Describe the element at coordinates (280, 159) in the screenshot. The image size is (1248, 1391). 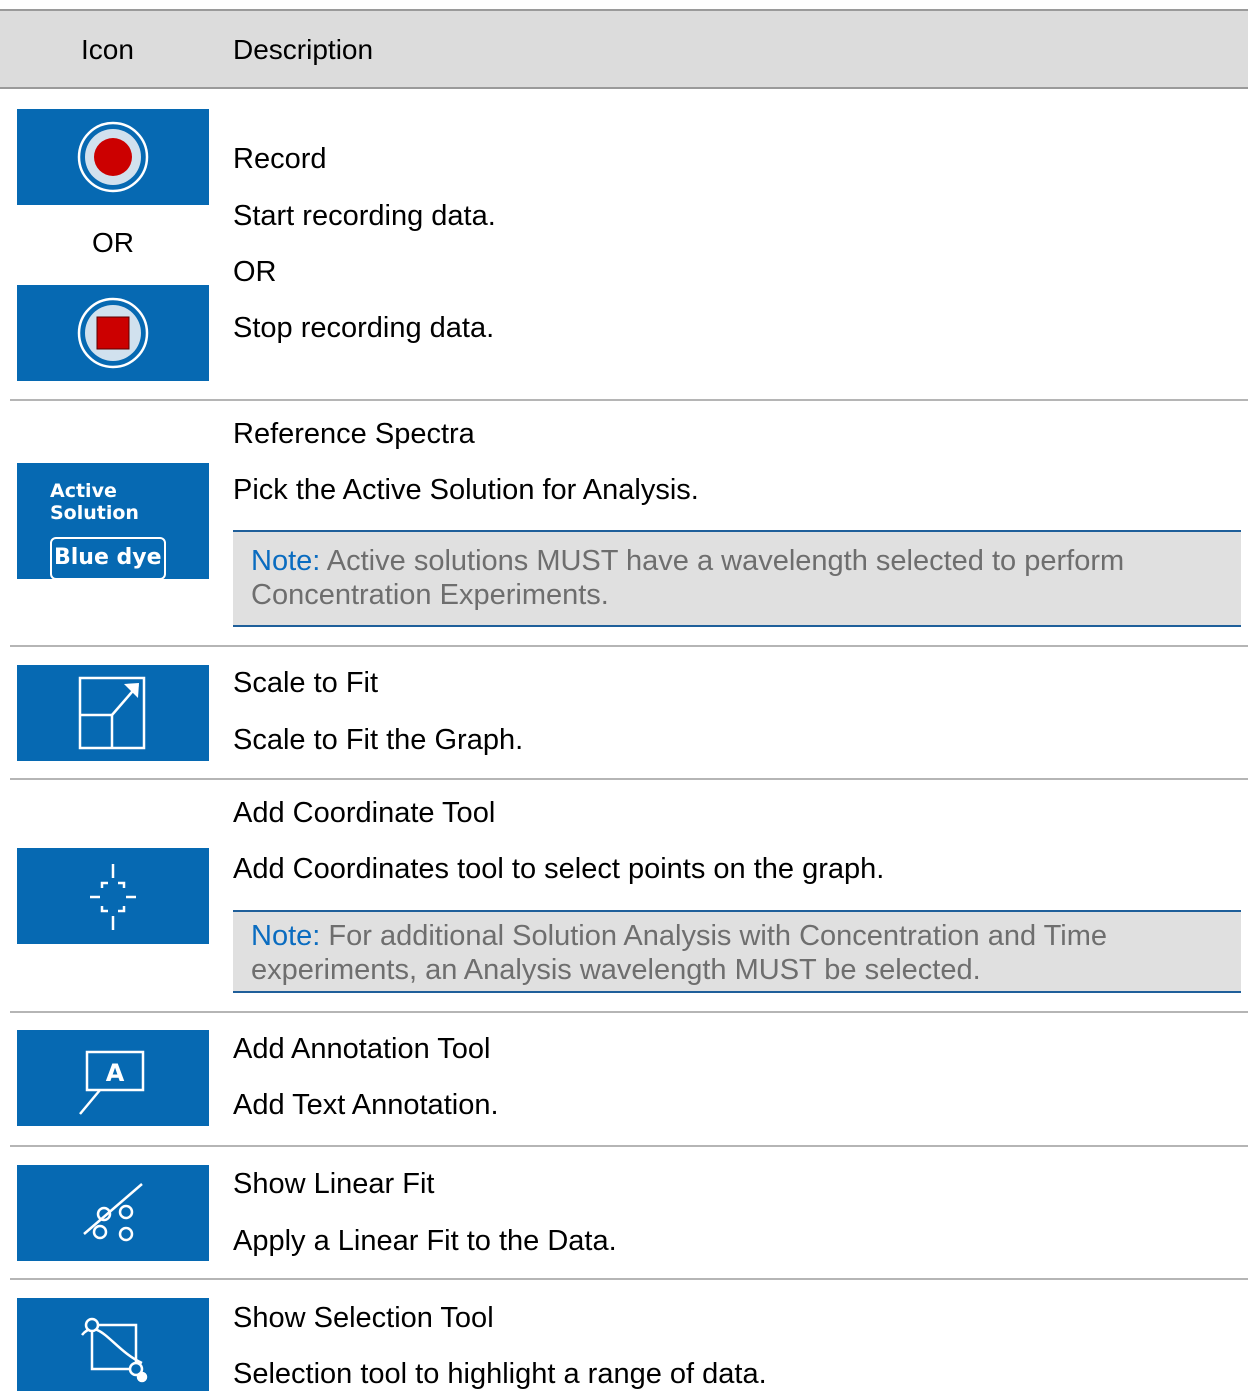
I see `record-title: Record` at that location.